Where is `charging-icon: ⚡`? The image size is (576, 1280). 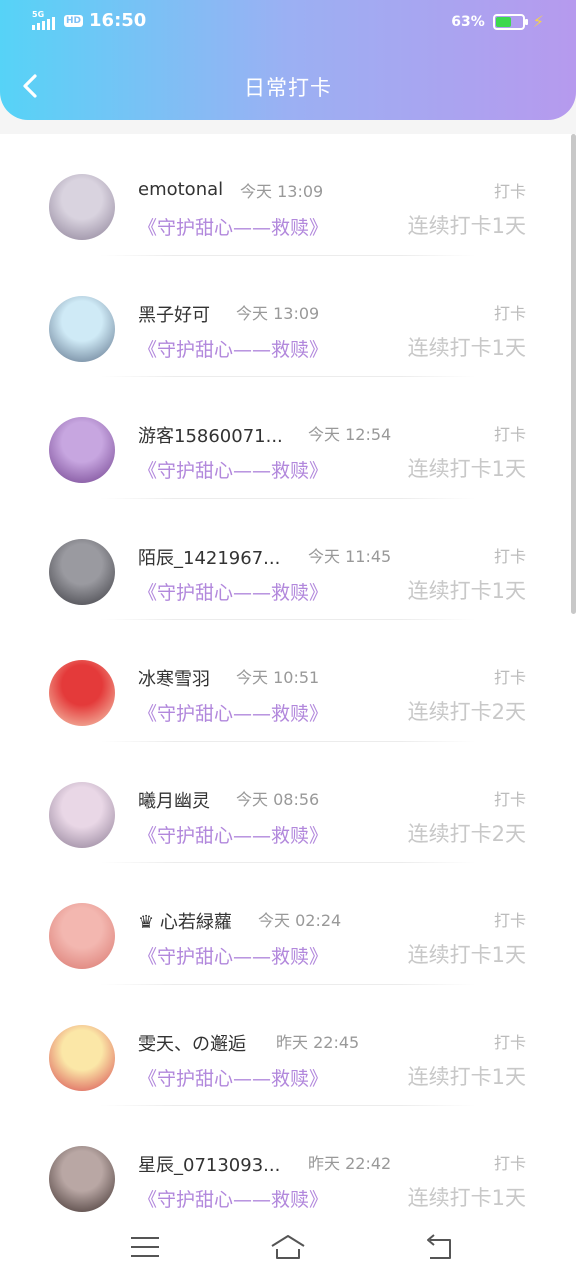
charging-icon: ⚡ is located at coordinates (538, 21).